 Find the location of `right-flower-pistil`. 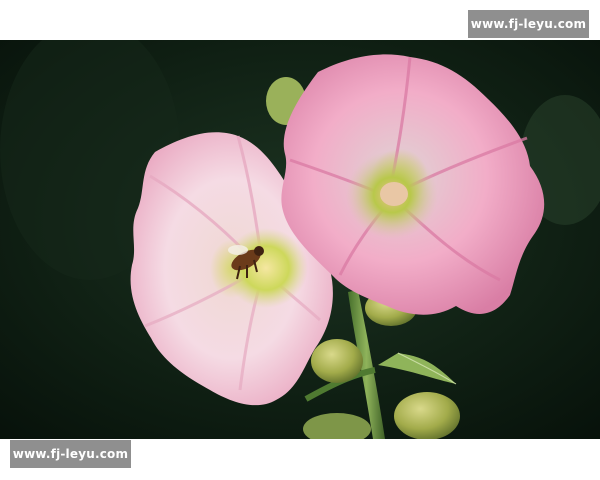

right-flower-pistil is located at coordinates (394, 194).